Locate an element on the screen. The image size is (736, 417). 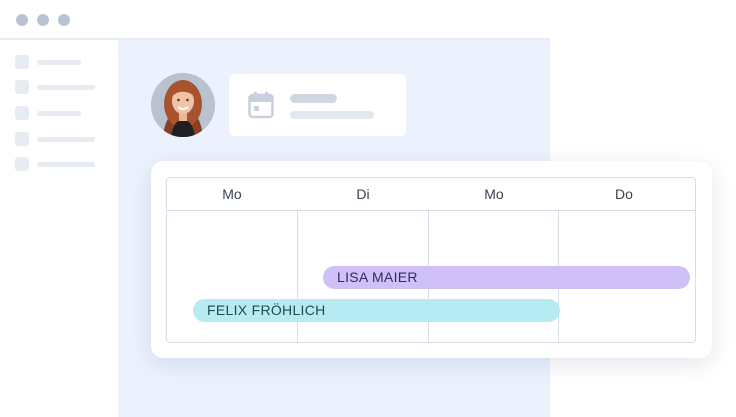
day-header: Do is located at coordinates (624, 194).